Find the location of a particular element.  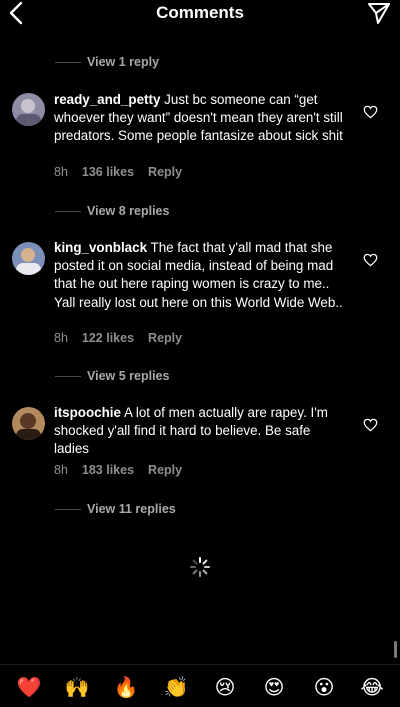

emoji-heart-eyes-button: 😍 is located at coordinates (274, 687).